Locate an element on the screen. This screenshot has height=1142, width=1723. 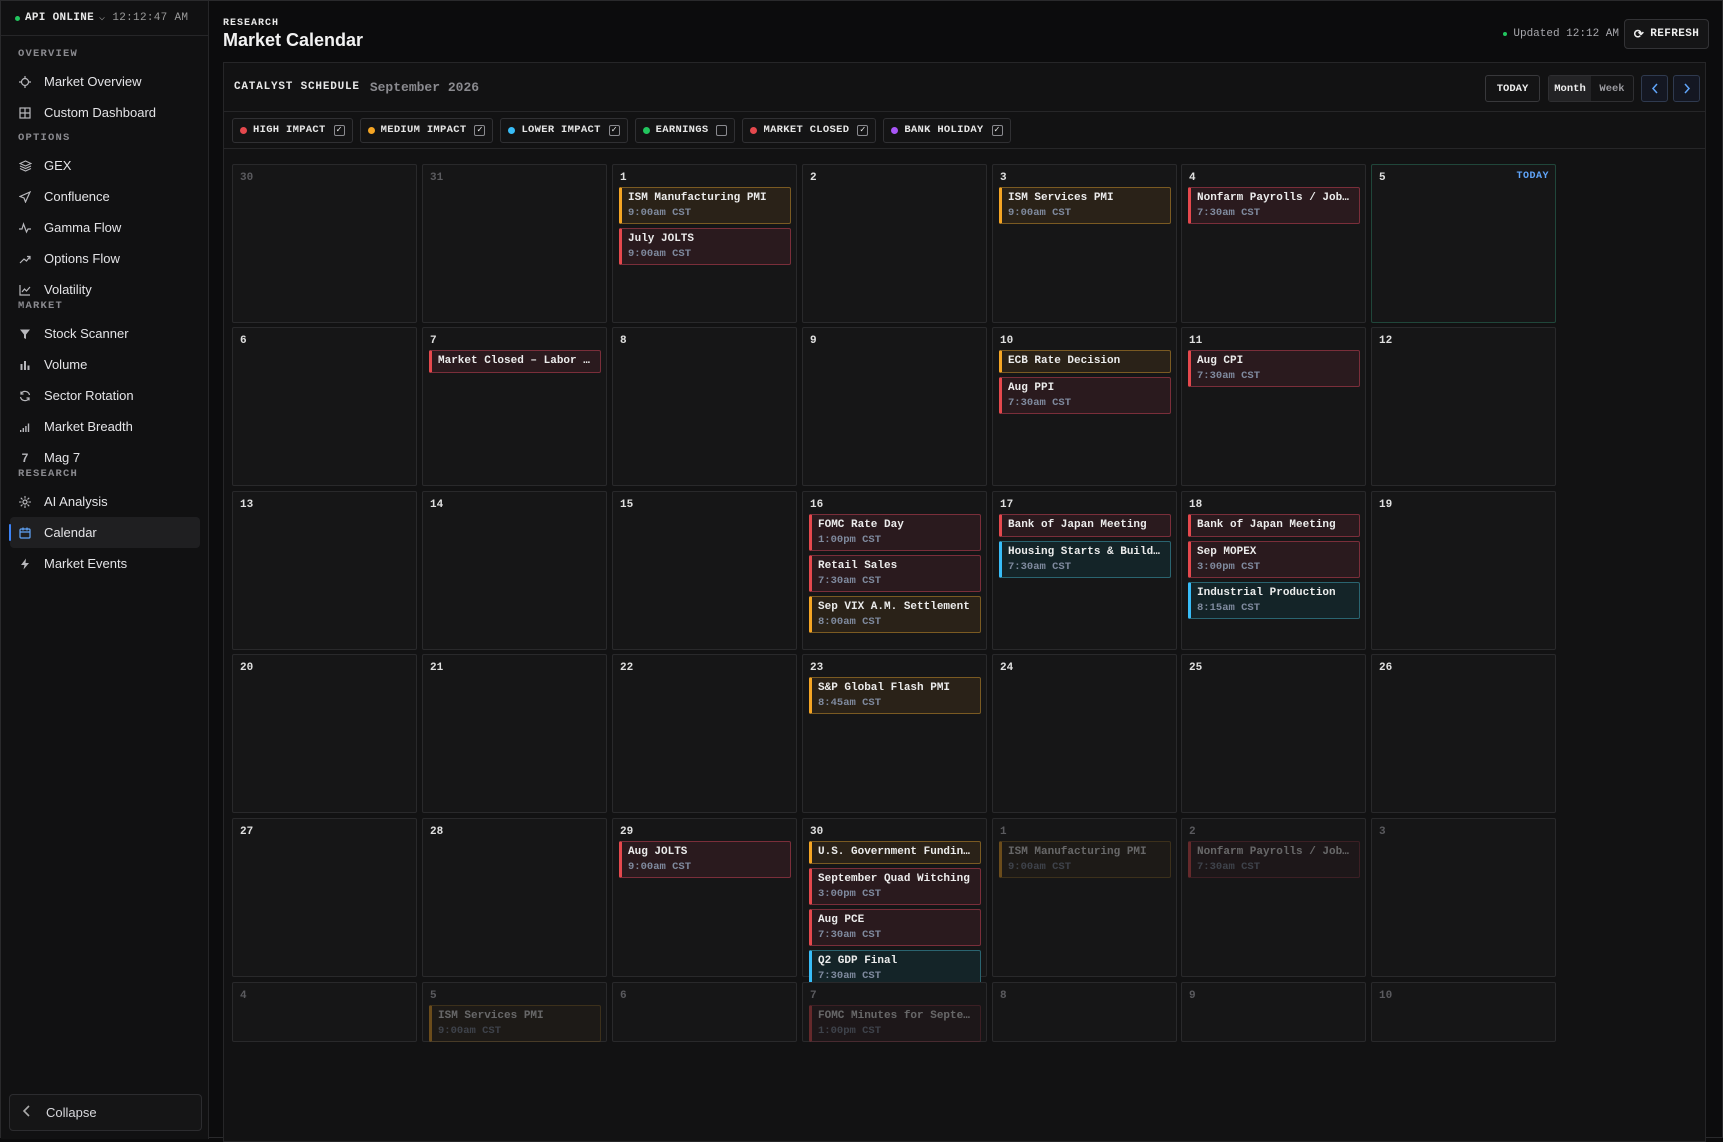
sidebar-item-gamma-flow: Gamma Flow is located at coordinates (105, 227).